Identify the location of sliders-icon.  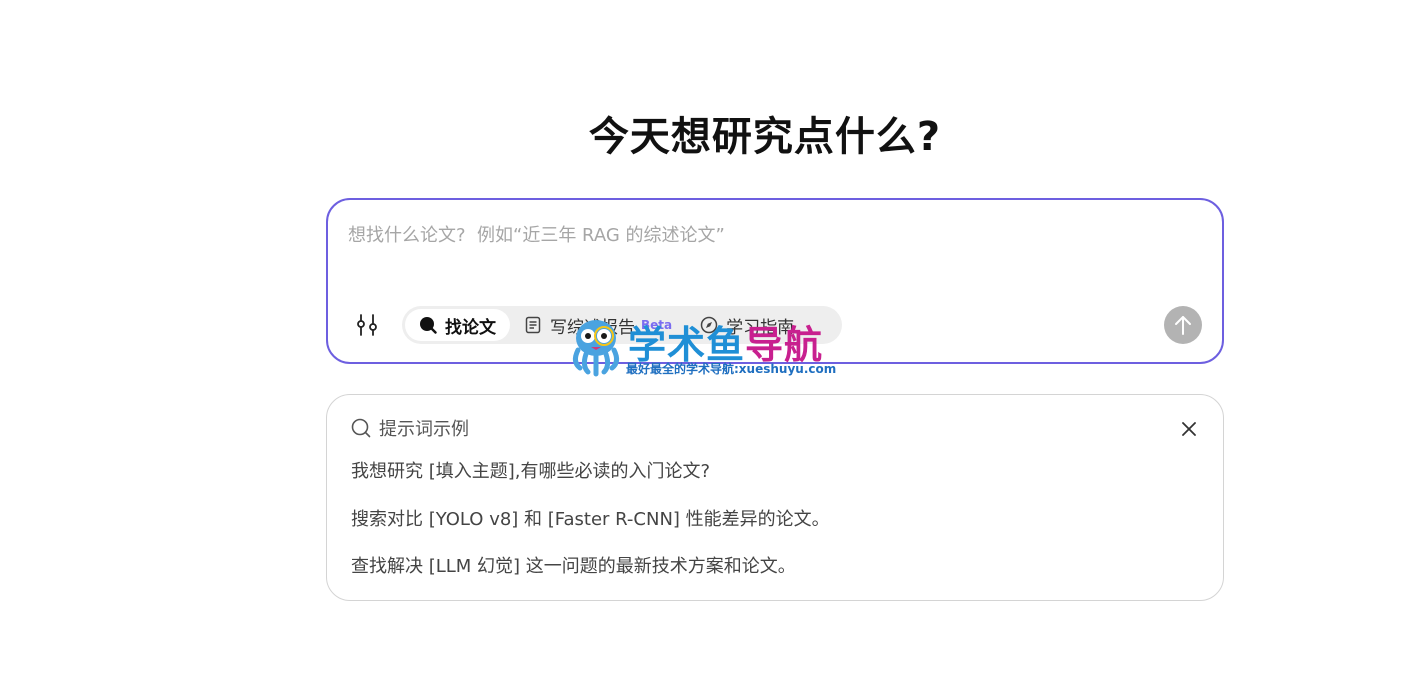
(367, 325).